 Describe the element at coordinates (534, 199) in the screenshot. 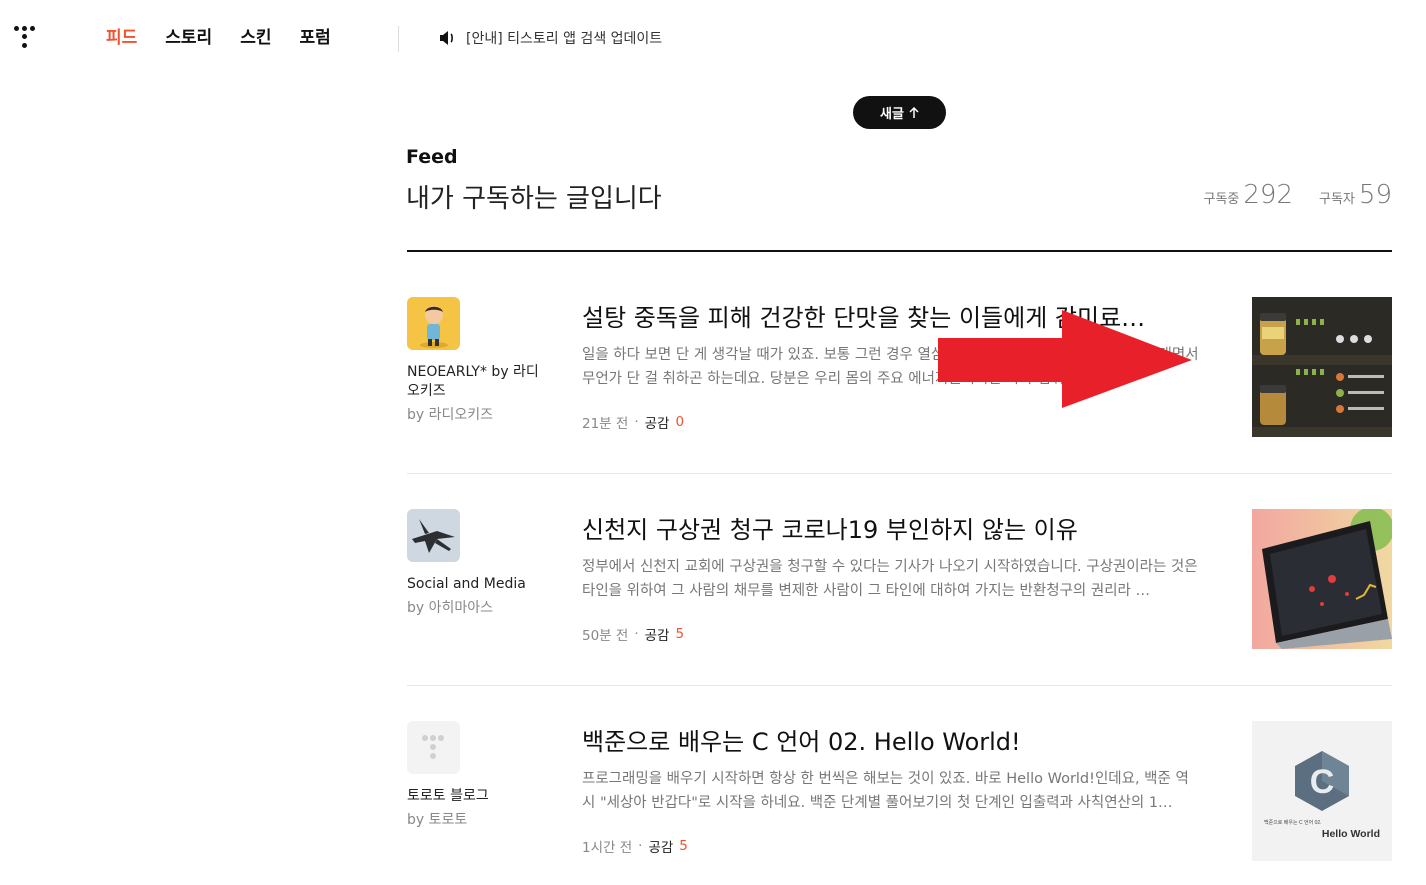

I see `feed-title: 내가 구독하는 글입니다` at that location.